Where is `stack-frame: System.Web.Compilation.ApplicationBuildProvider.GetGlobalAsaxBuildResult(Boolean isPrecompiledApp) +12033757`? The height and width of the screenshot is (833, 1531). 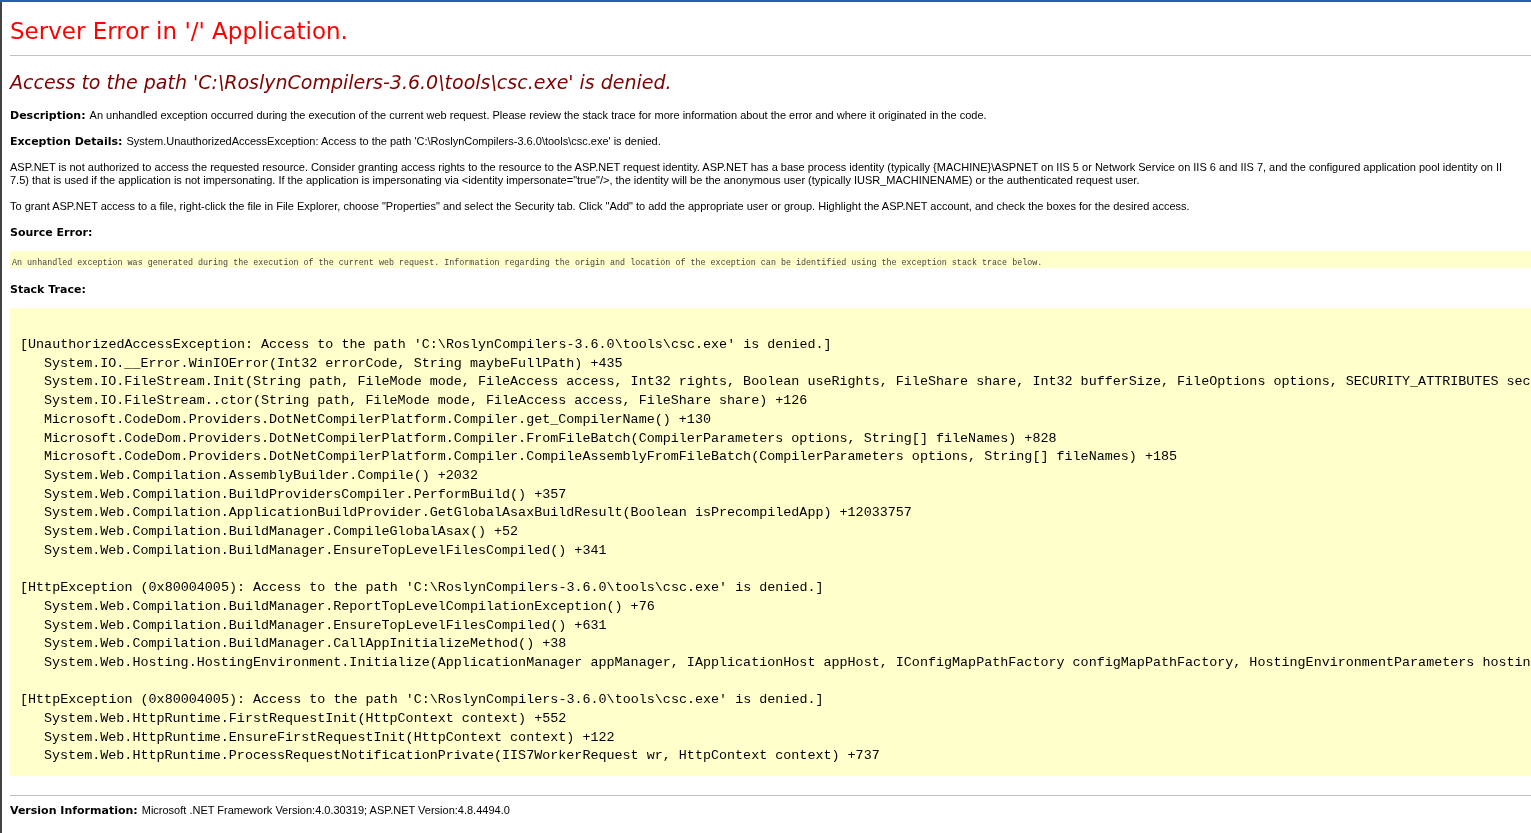 stack-frame: System.Web.Compilation.ApplicationBuildProvider.GetGlobalAsaxBuildResult(Boolean isPrecompiledApp) +12033757 is located at coordinates (775, 514).